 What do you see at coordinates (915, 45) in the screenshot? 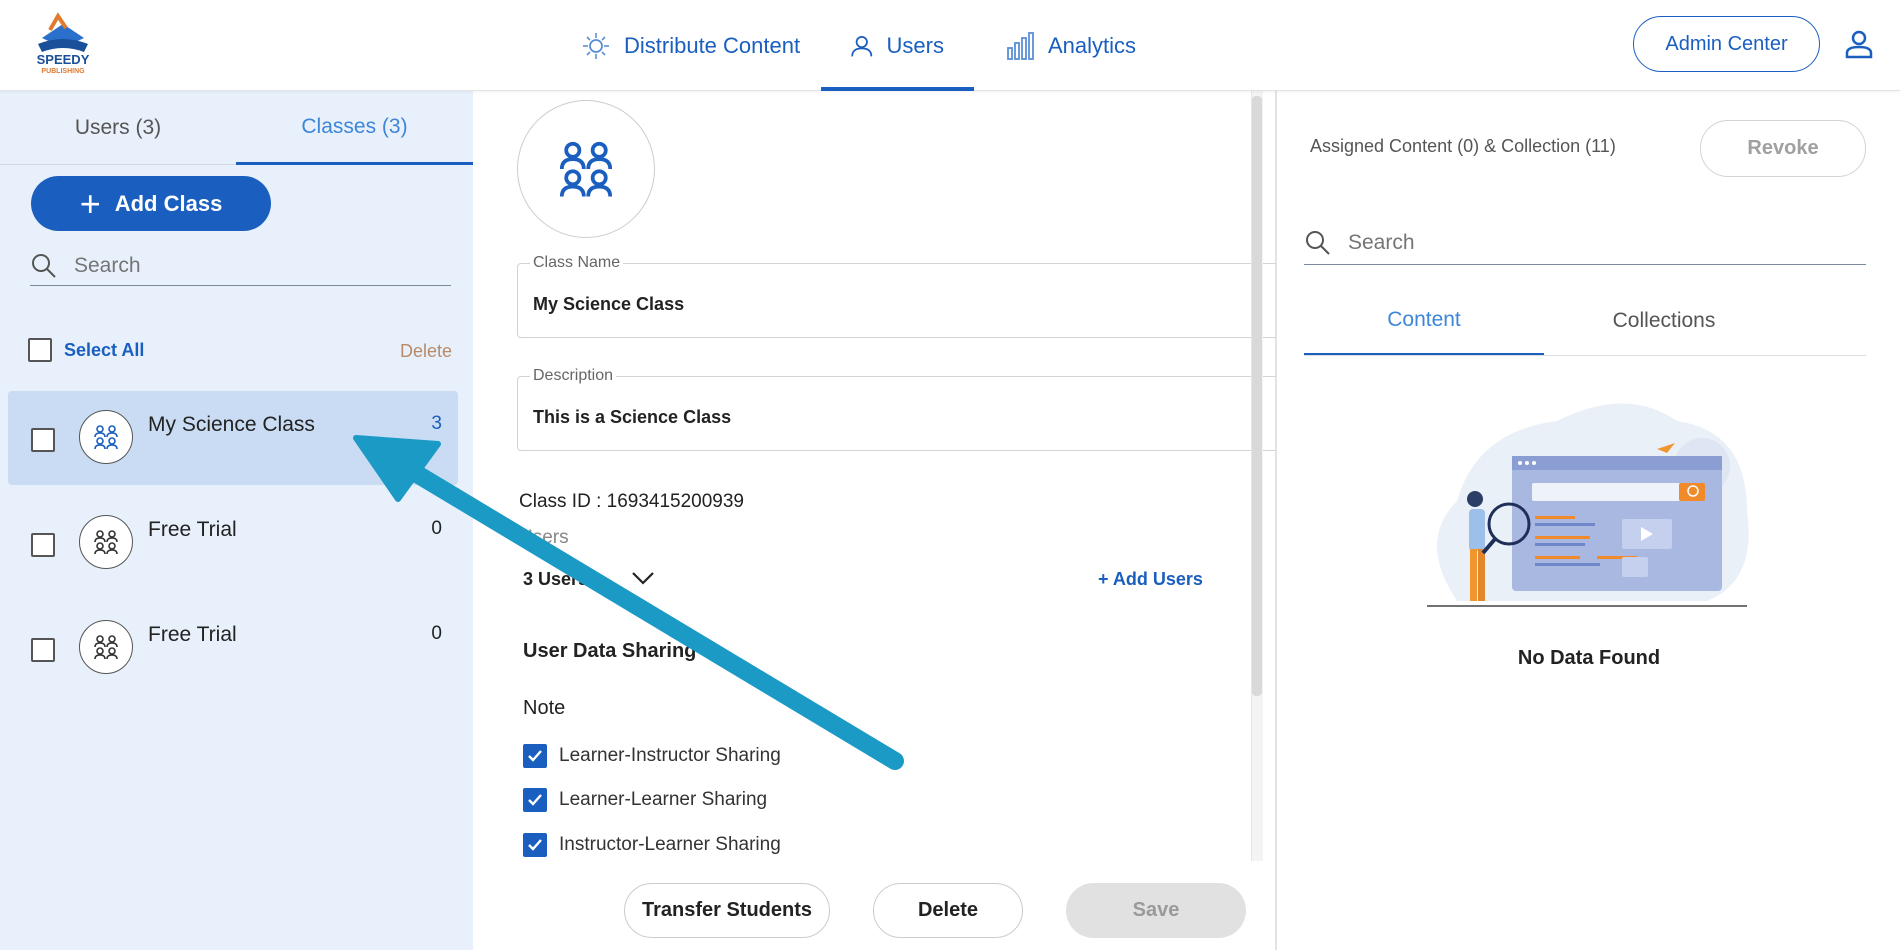
I see `nav-tab-label: Users` at bounding box center [915, 45].